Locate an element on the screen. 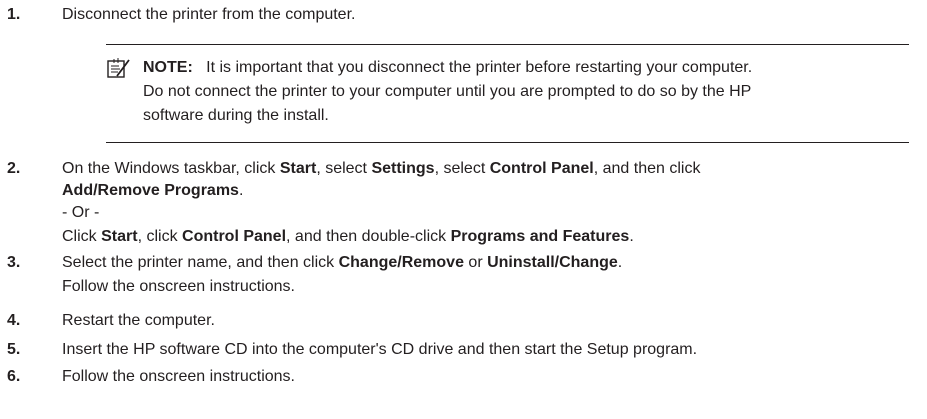 This screenshot has width=927, height=419. ui-term: Settings is located at coordinates (403, 168).